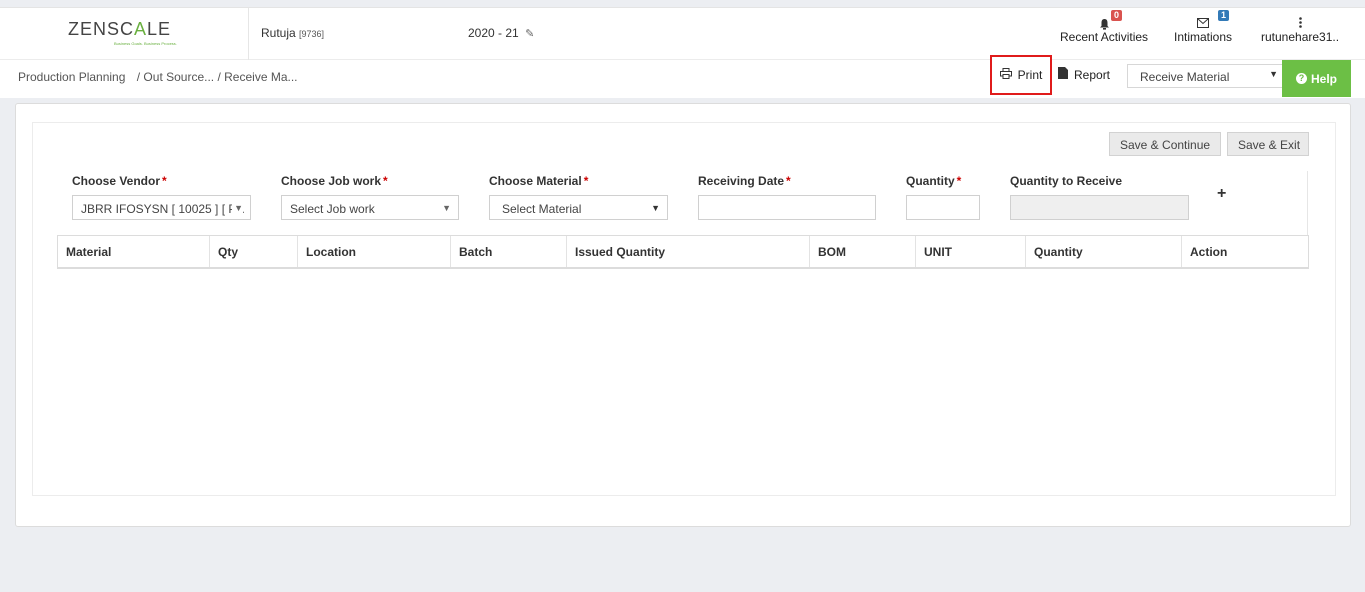 This screenshot has height=592, width=1365. I want to click on recent-activities-button: 0 Recent Activities, so click(1104, 27).